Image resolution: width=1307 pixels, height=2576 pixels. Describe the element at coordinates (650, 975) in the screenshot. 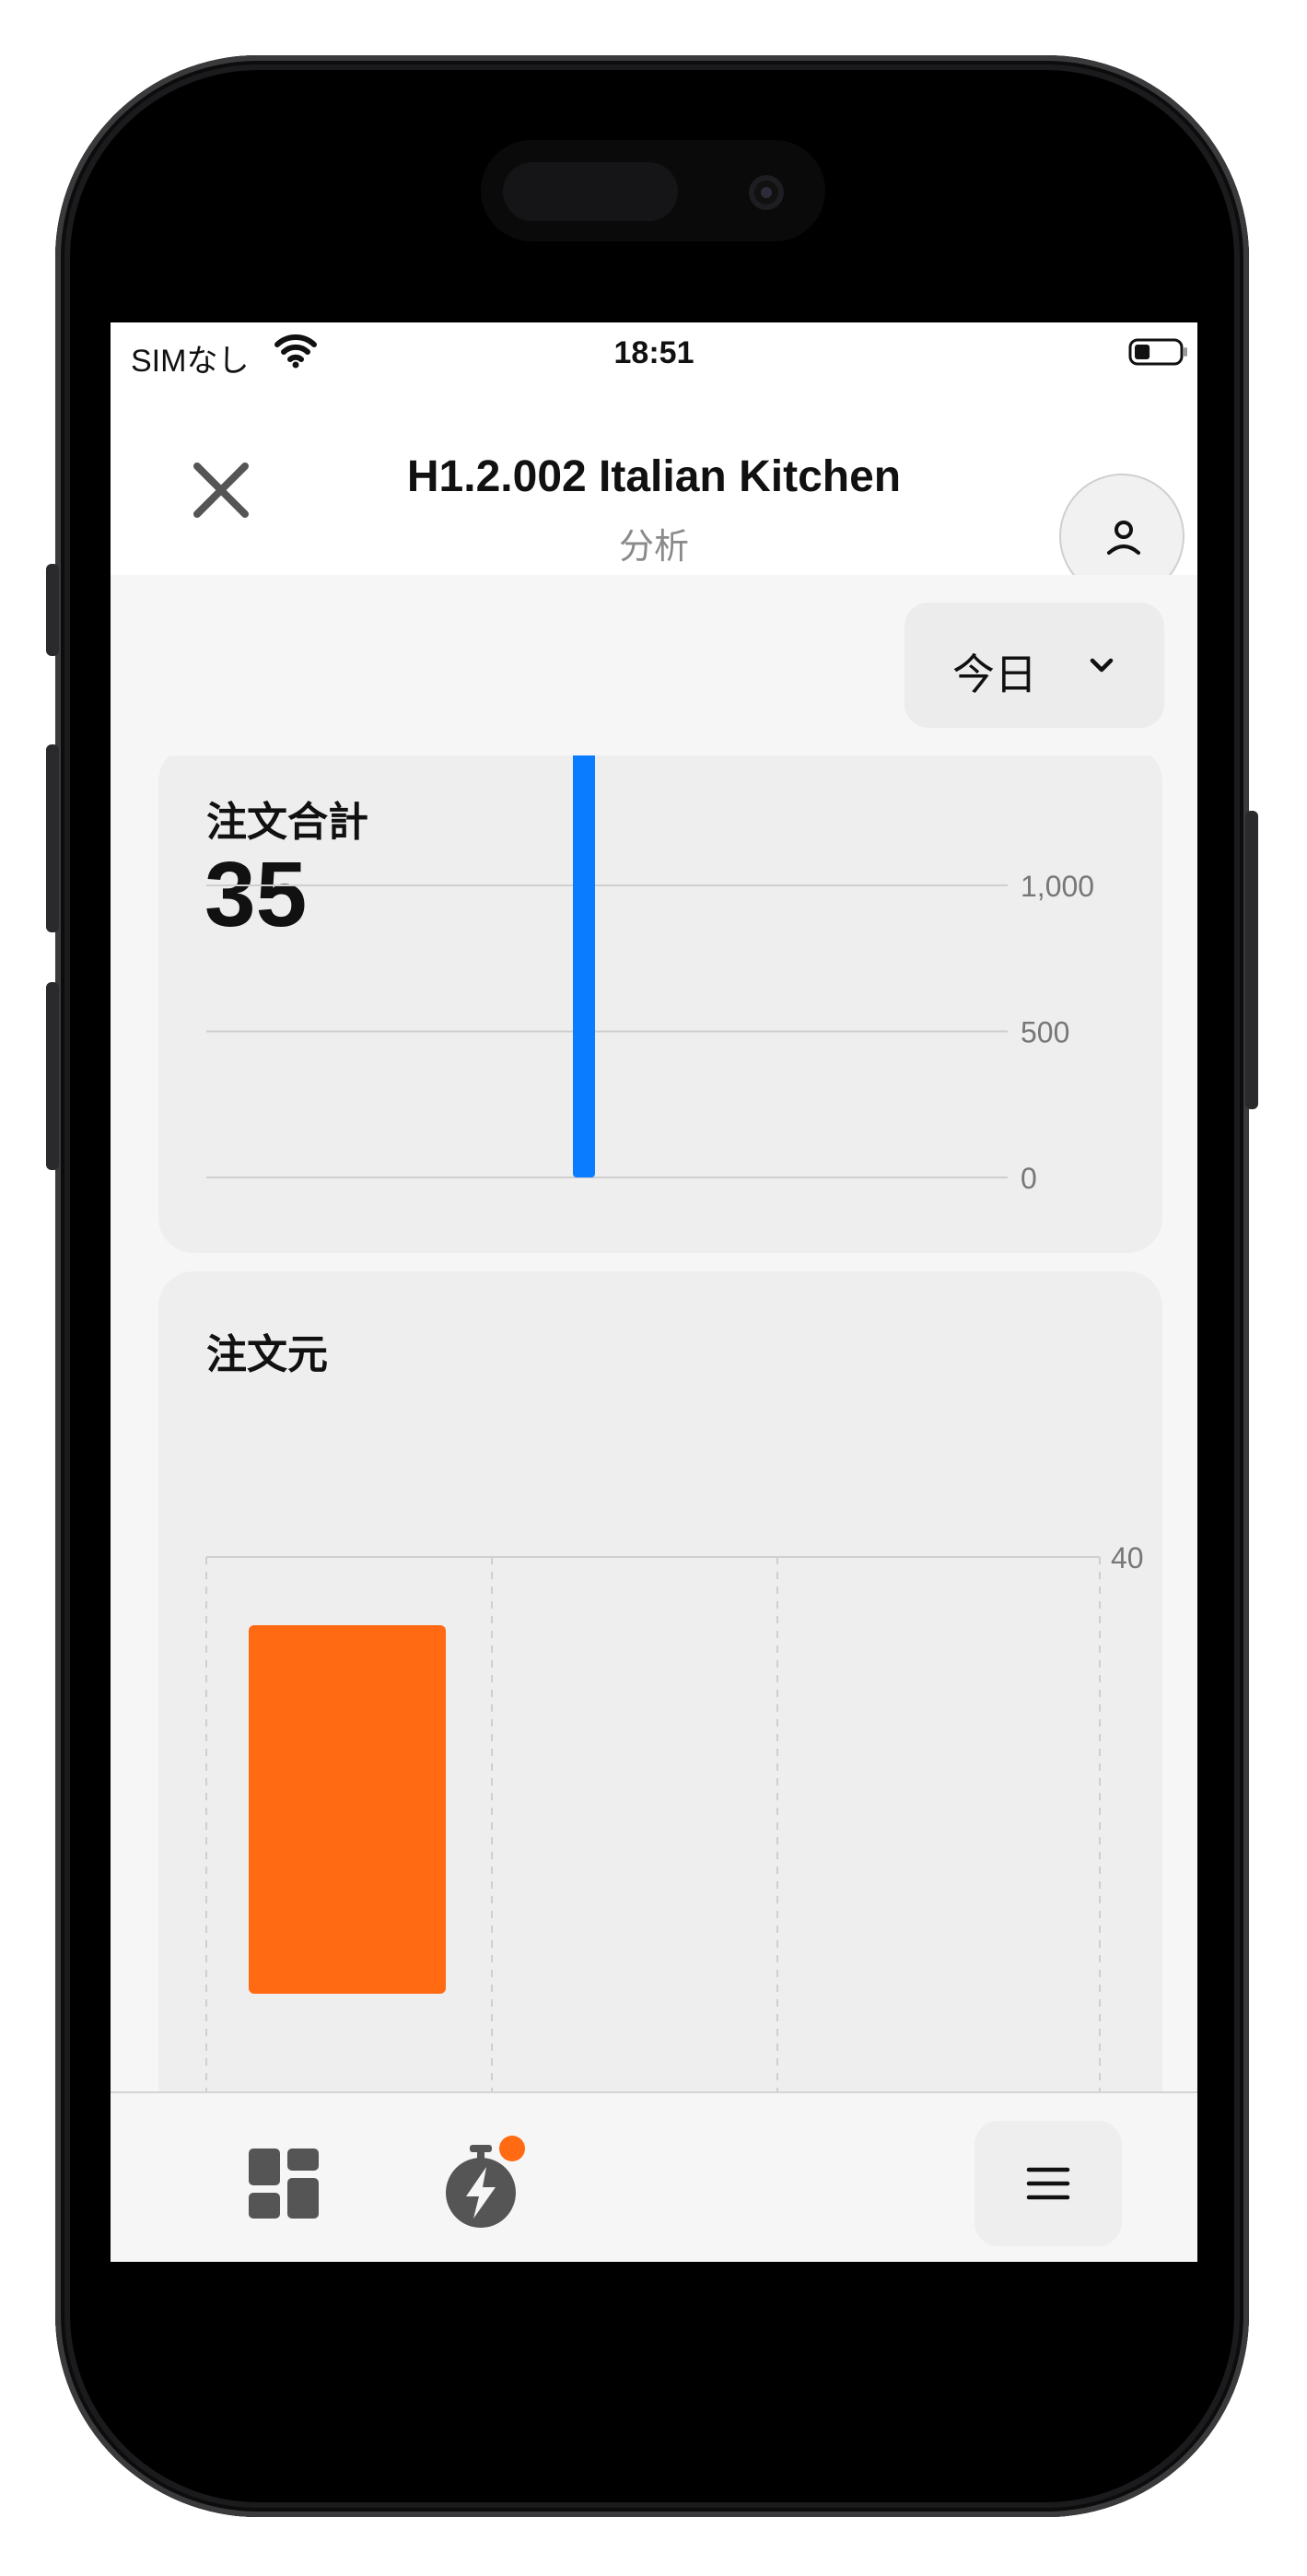

I see `orders-total-chart: 2,0001,5001,0005000` at that location.